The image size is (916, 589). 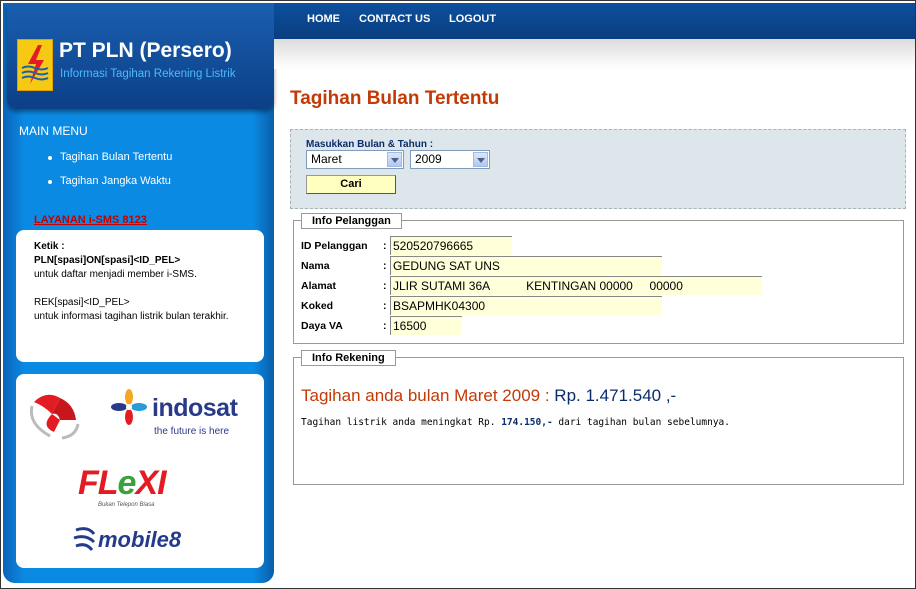 I want to click on flexi-text-c: XI, so click(x=150, y=483).